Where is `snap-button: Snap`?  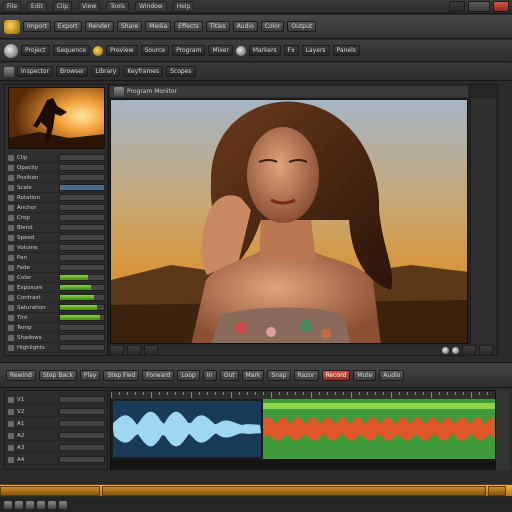 snap-button: Snap is located at coordinates (279, 375).